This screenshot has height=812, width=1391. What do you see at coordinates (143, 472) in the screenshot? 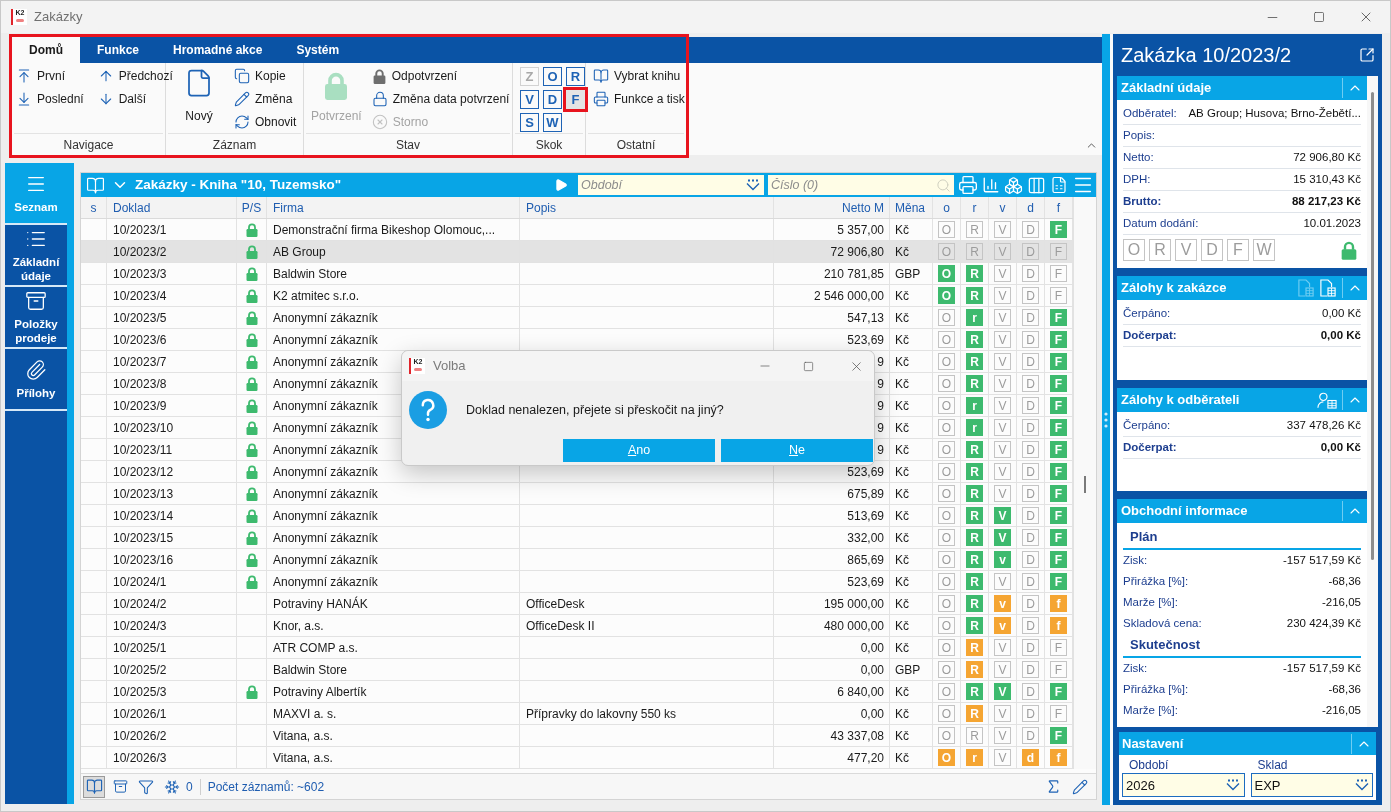
I see `table-cell-text: 10/2023/12` at bounding box center [143, 472].